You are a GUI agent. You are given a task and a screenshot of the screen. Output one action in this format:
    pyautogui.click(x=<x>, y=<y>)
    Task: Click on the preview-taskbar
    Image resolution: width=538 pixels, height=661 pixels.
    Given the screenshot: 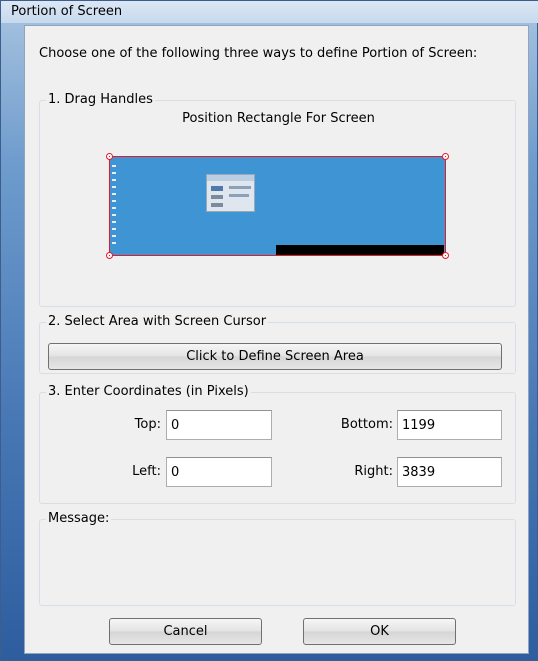 What is the action you would take?
    pyautogui.click(x=360, y=250)
    